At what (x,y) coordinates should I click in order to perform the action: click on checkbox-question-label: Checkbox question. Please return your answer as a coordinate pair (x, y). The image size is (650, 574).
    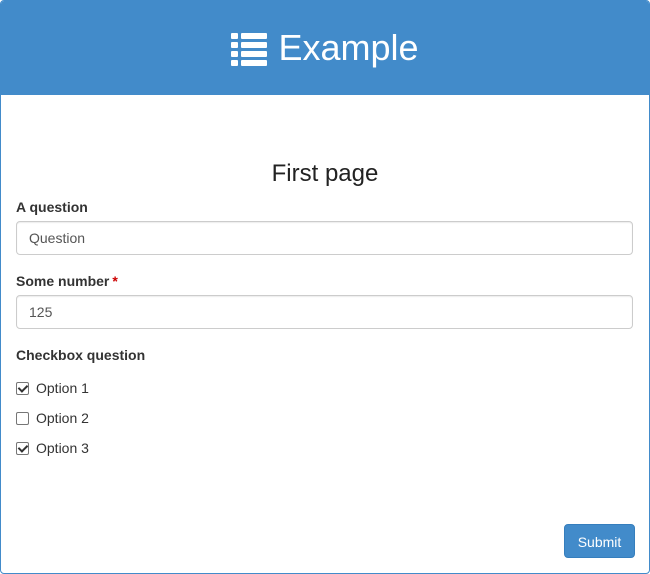
    Looking at the image, I should click on (81, 355).